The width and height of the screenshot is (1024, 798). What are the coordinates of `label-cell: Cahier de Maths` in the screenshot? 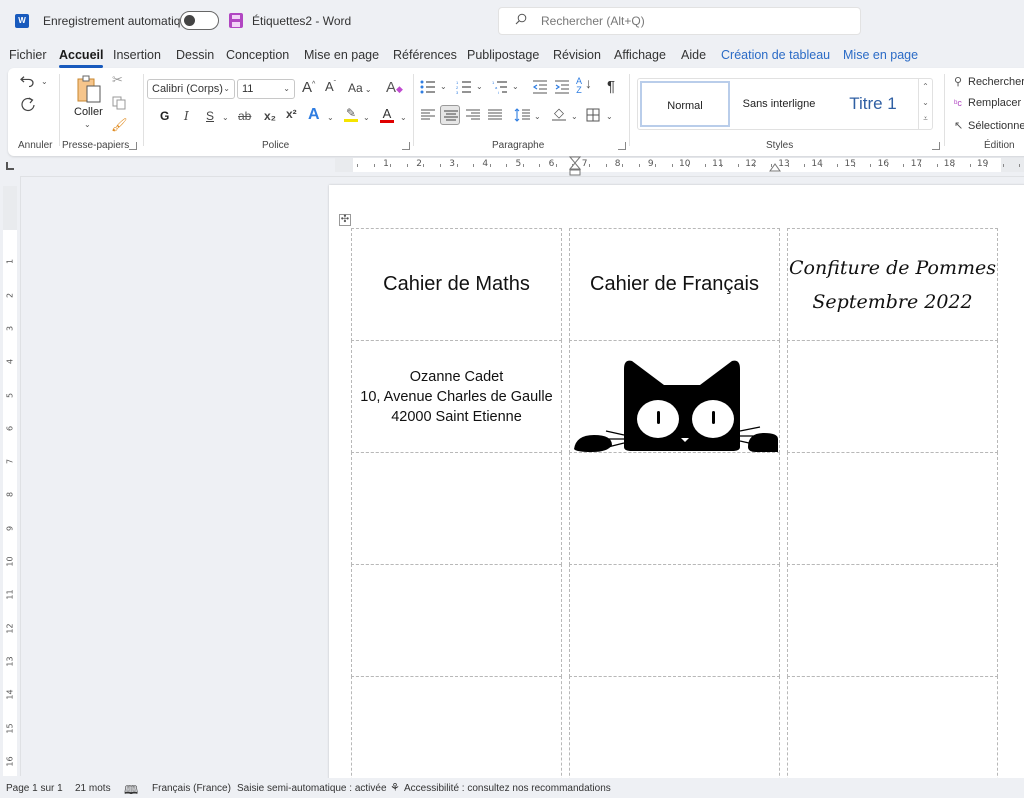 It's located at (456, 284).